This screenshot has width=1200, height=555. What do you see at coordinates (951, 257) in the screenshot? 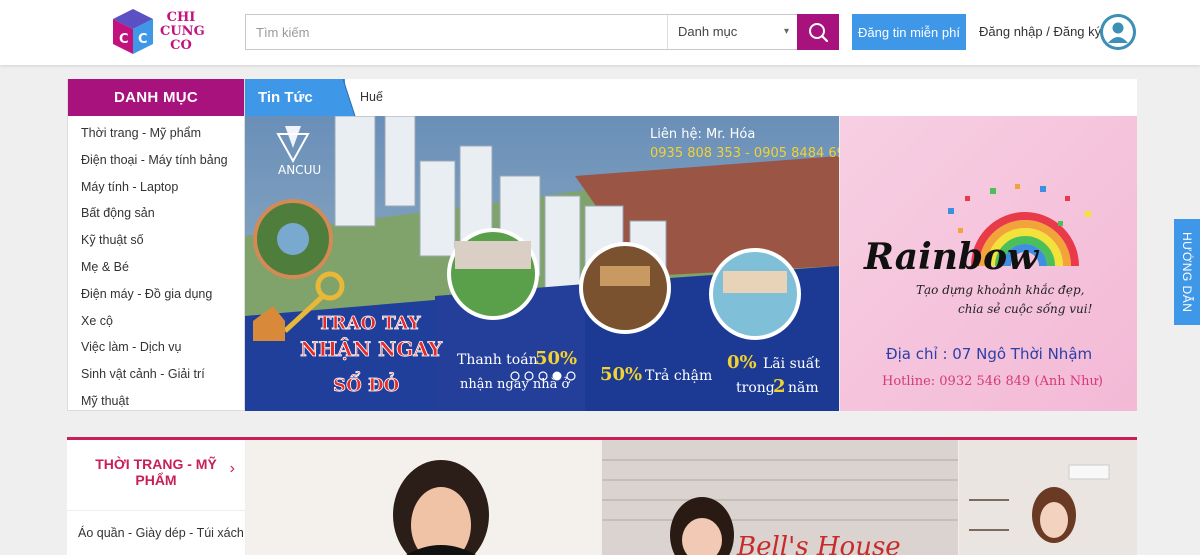
I see `svg-text: Rainbow` at bounding box center [951, 257].